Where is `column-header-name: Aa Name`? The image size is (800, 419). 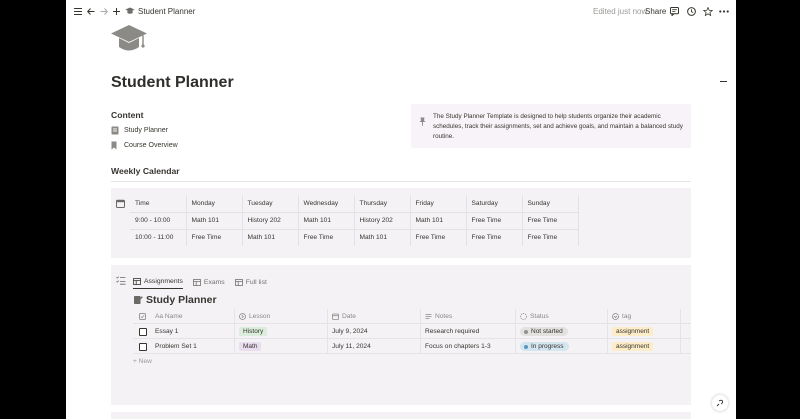 column-header-name: Aa Name is located at coordinates (169, 316).